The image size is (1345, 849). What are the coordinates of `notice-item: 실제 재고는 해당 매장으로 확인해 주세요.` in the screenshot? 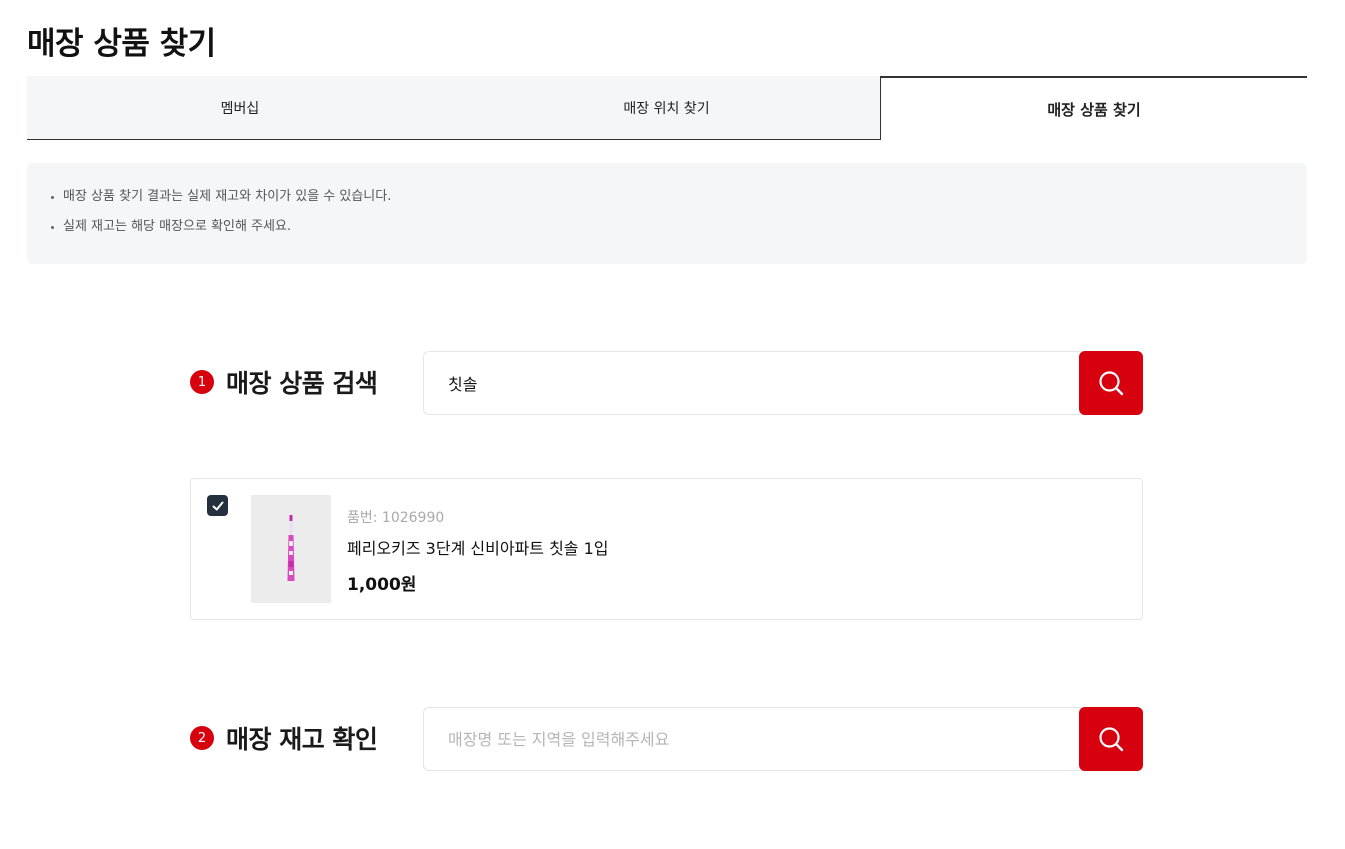 It's located at (667, 232).